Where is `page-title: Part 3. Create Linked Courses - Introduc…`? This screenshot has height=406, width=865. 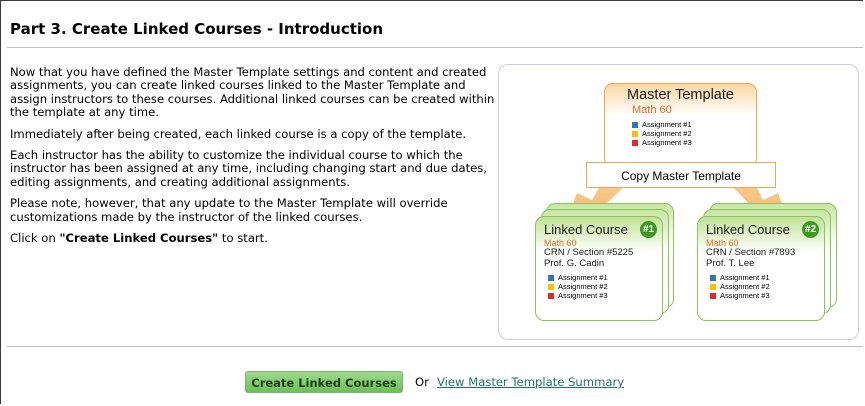
page-title: Part 3. Create Linked Courses - Introduc… is located at coordinates (197, 29).